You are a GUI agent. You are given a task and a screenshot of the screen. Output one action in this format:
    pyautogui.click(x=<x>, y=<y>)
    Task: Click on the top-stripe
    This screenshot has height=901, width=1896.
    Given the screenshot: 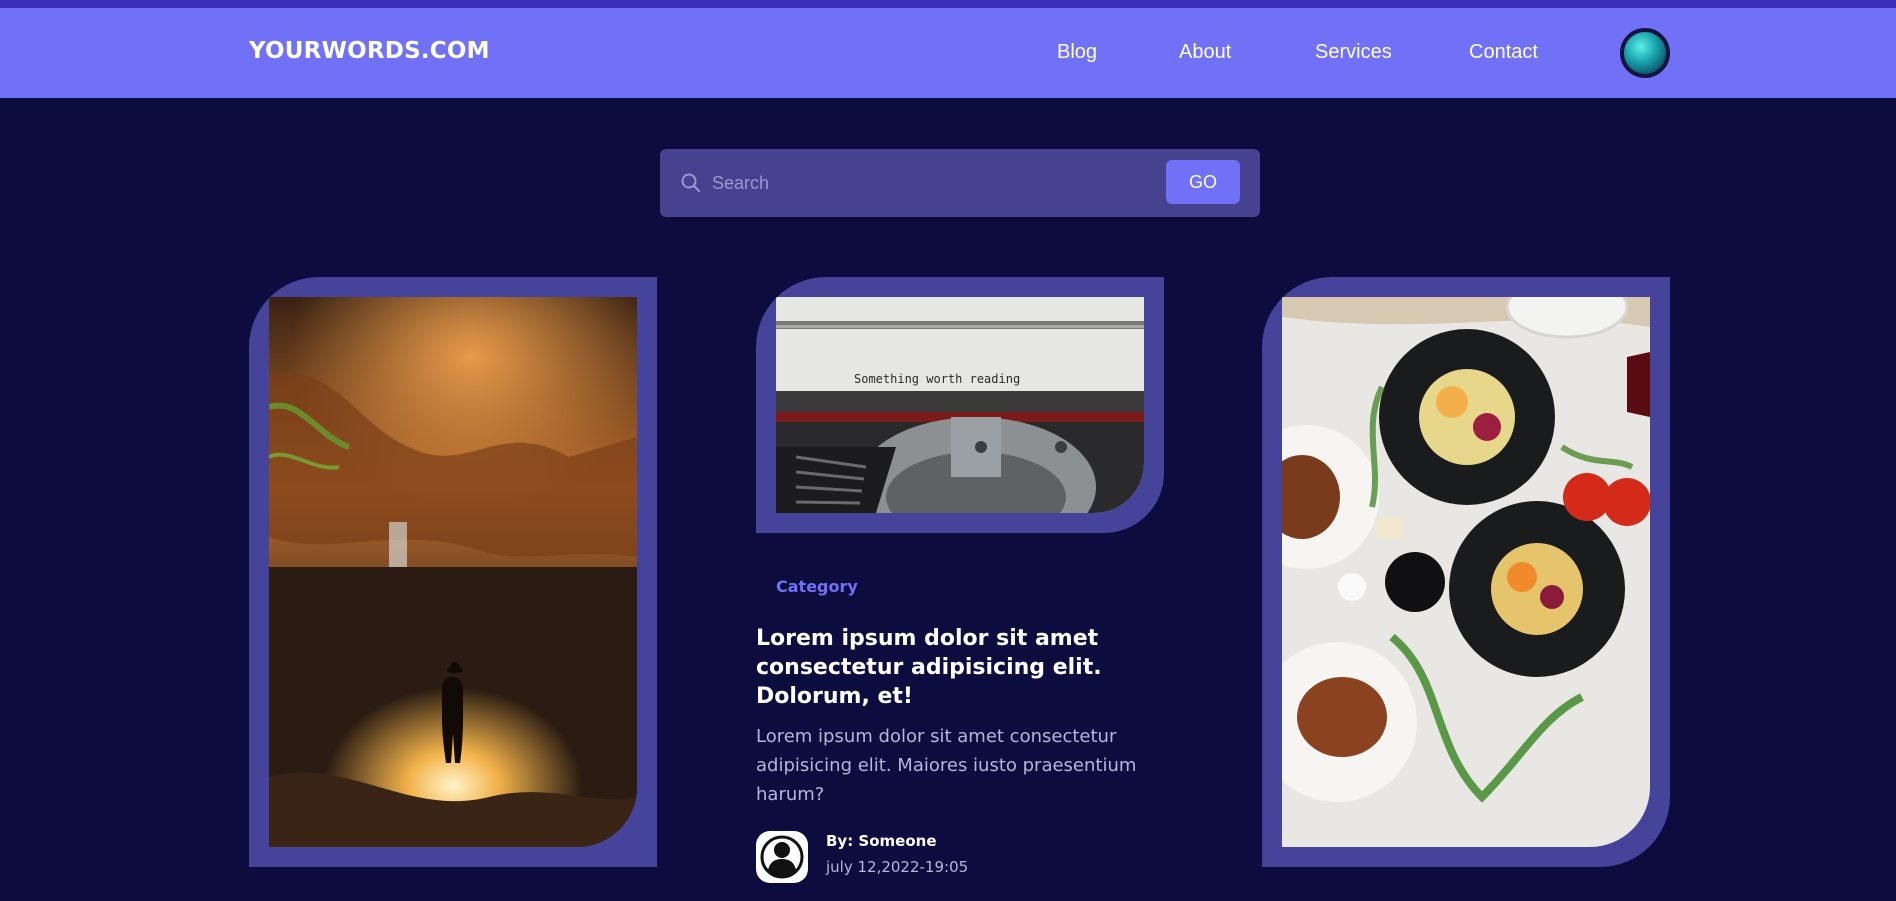 What is the action you would take?
    pyautogui.click(x=948, y=4)
    